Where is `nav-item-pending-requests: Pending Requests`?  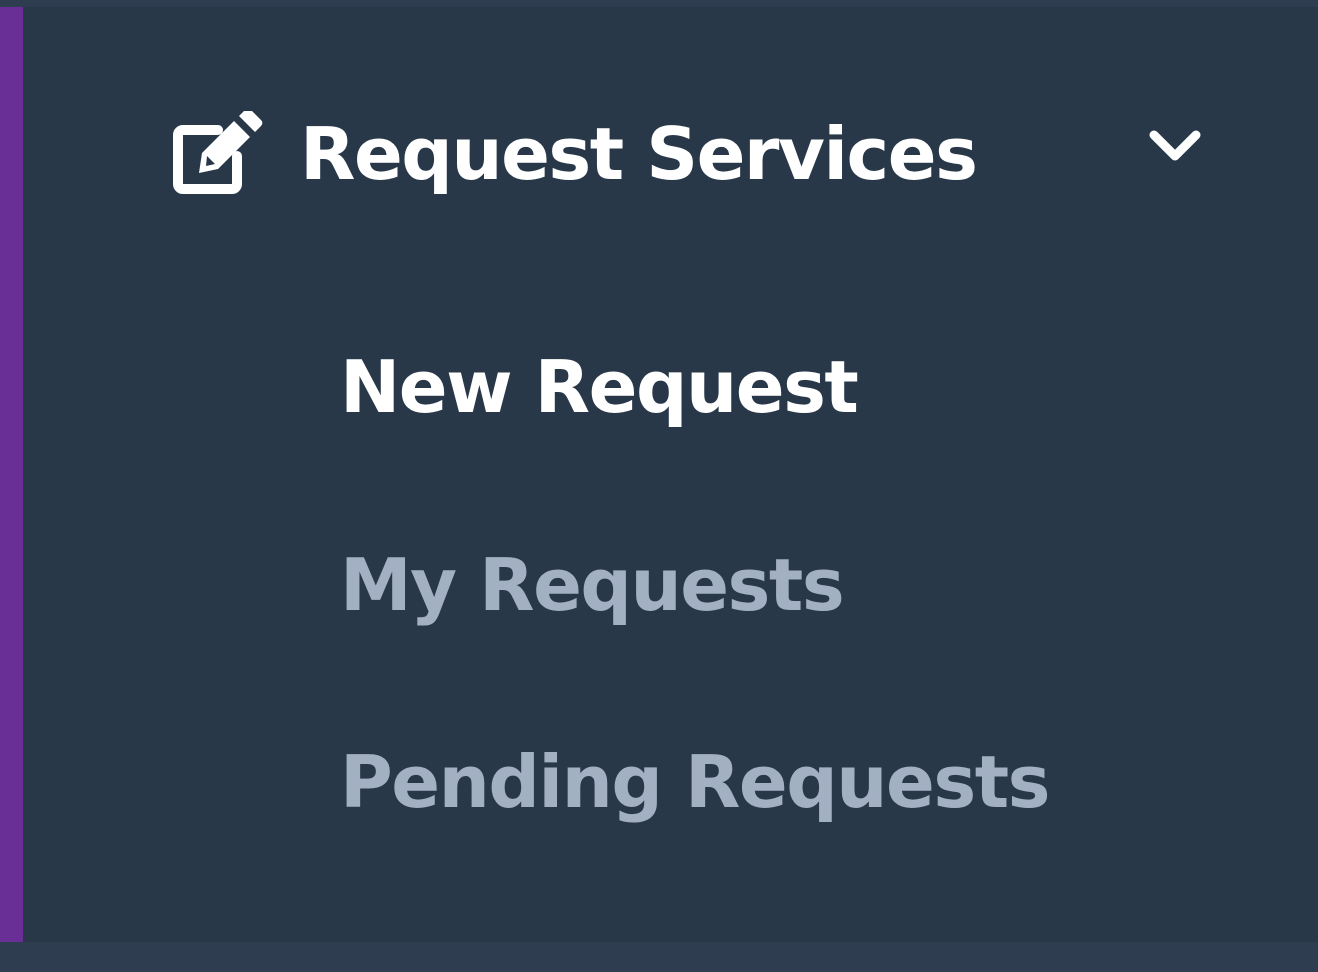
nav-item-pending-requests: Pending Requests is located at coordinates (695, 782).